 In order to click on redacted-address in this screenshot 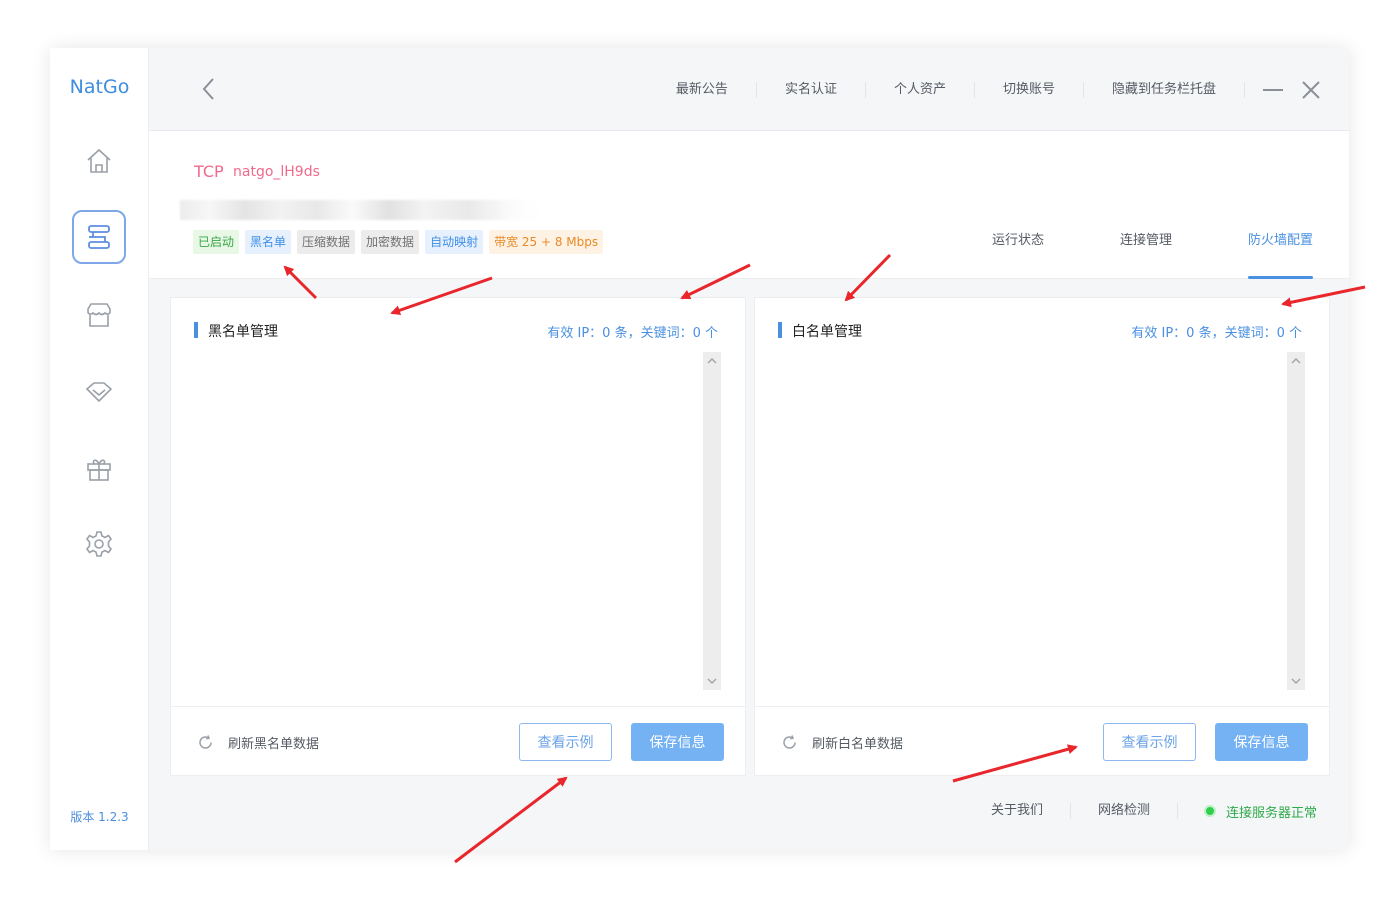, I will do `click(360, 210)`.